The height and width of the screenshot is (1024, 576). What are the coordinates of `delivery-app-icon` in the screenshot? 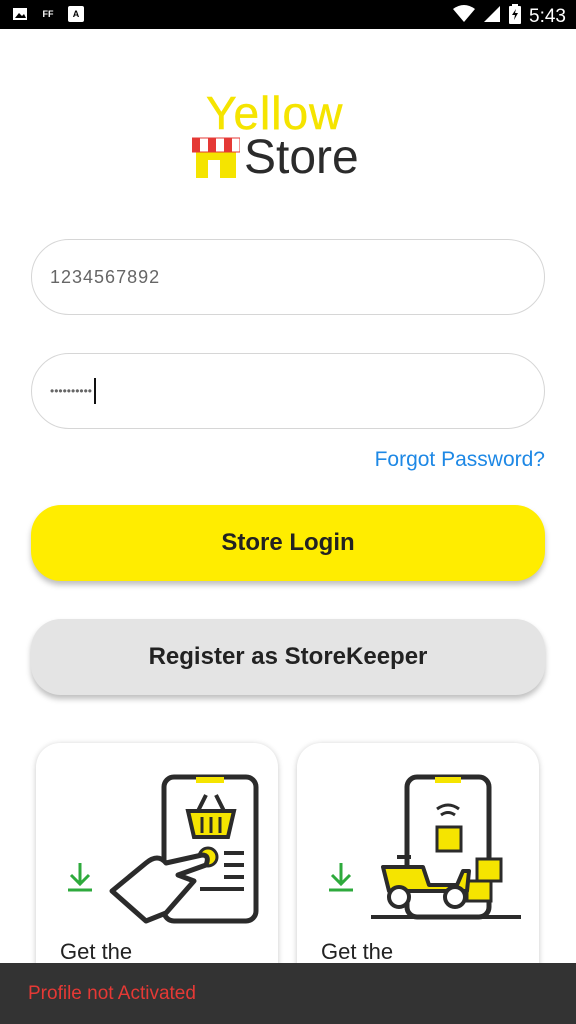 It's located at (446, 847).